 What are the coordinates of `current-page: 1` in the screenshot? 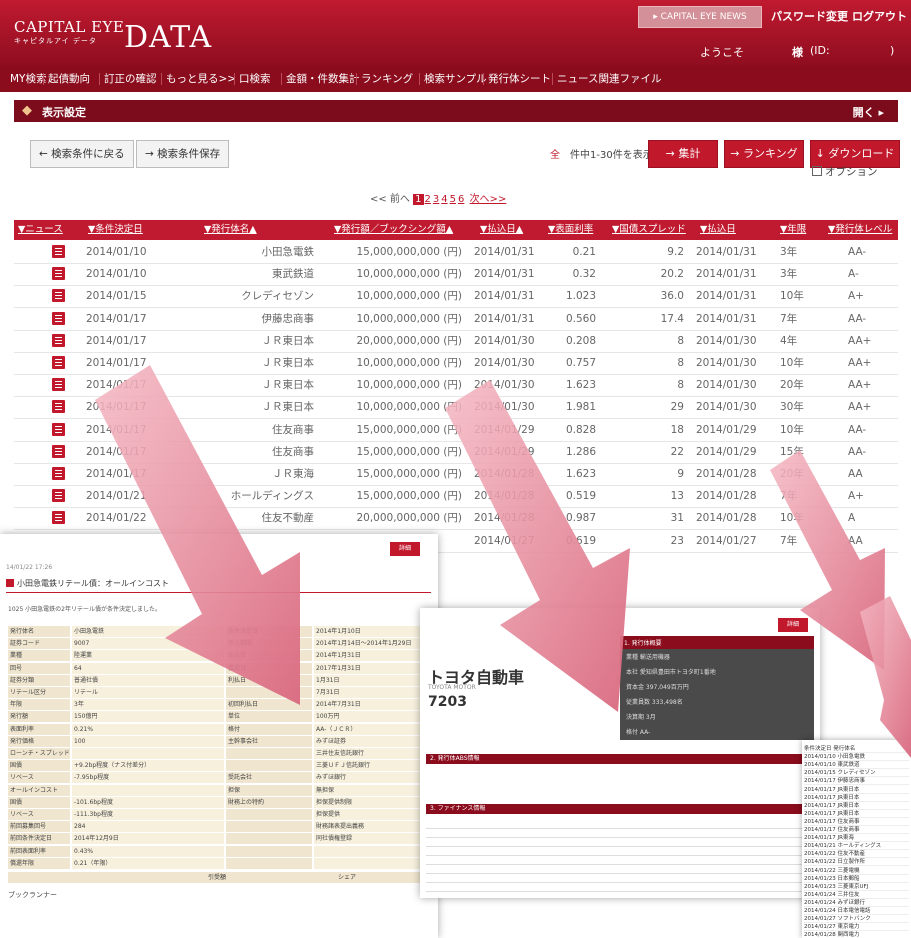 It's located at (418, 199).